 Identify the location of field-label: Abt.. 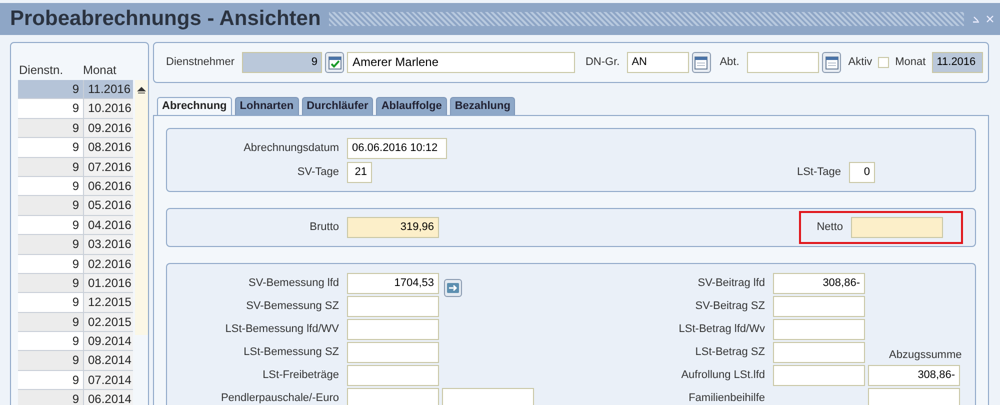
(730, 62).